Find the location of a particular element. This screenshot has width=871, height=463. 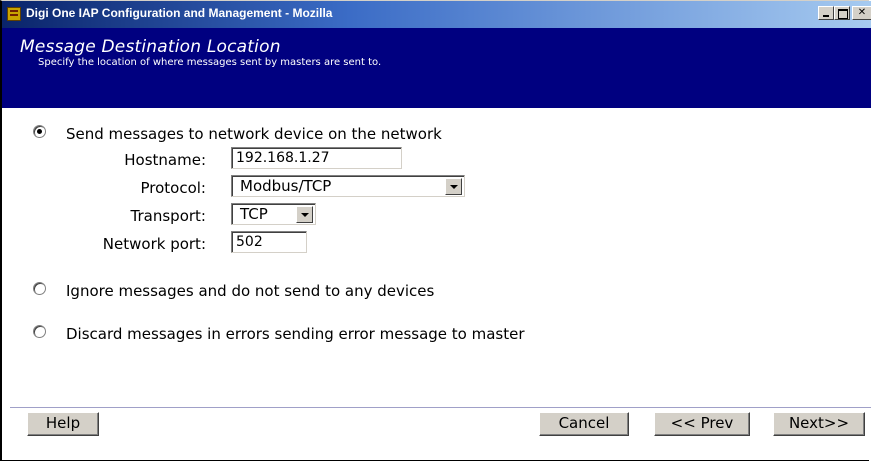

page-title: Message Destination Location is located at coordinates (150, 47).